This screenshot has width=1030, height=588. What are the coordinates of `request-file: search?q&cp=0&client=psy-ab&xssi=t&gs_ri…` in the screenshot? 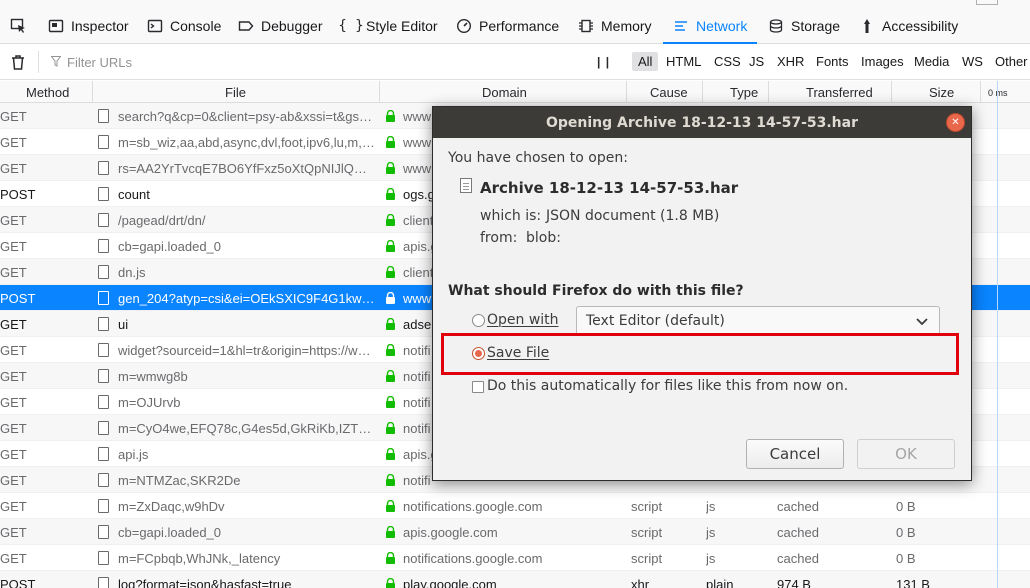 It's located at (247, 116).